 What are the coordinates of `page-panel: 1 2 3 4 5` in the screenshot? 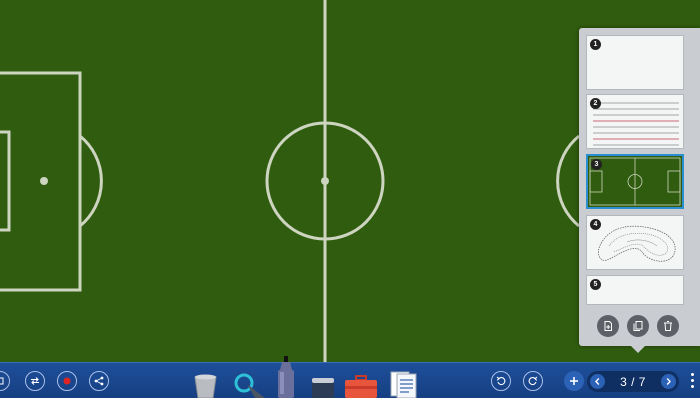 It's located at (639, 190).